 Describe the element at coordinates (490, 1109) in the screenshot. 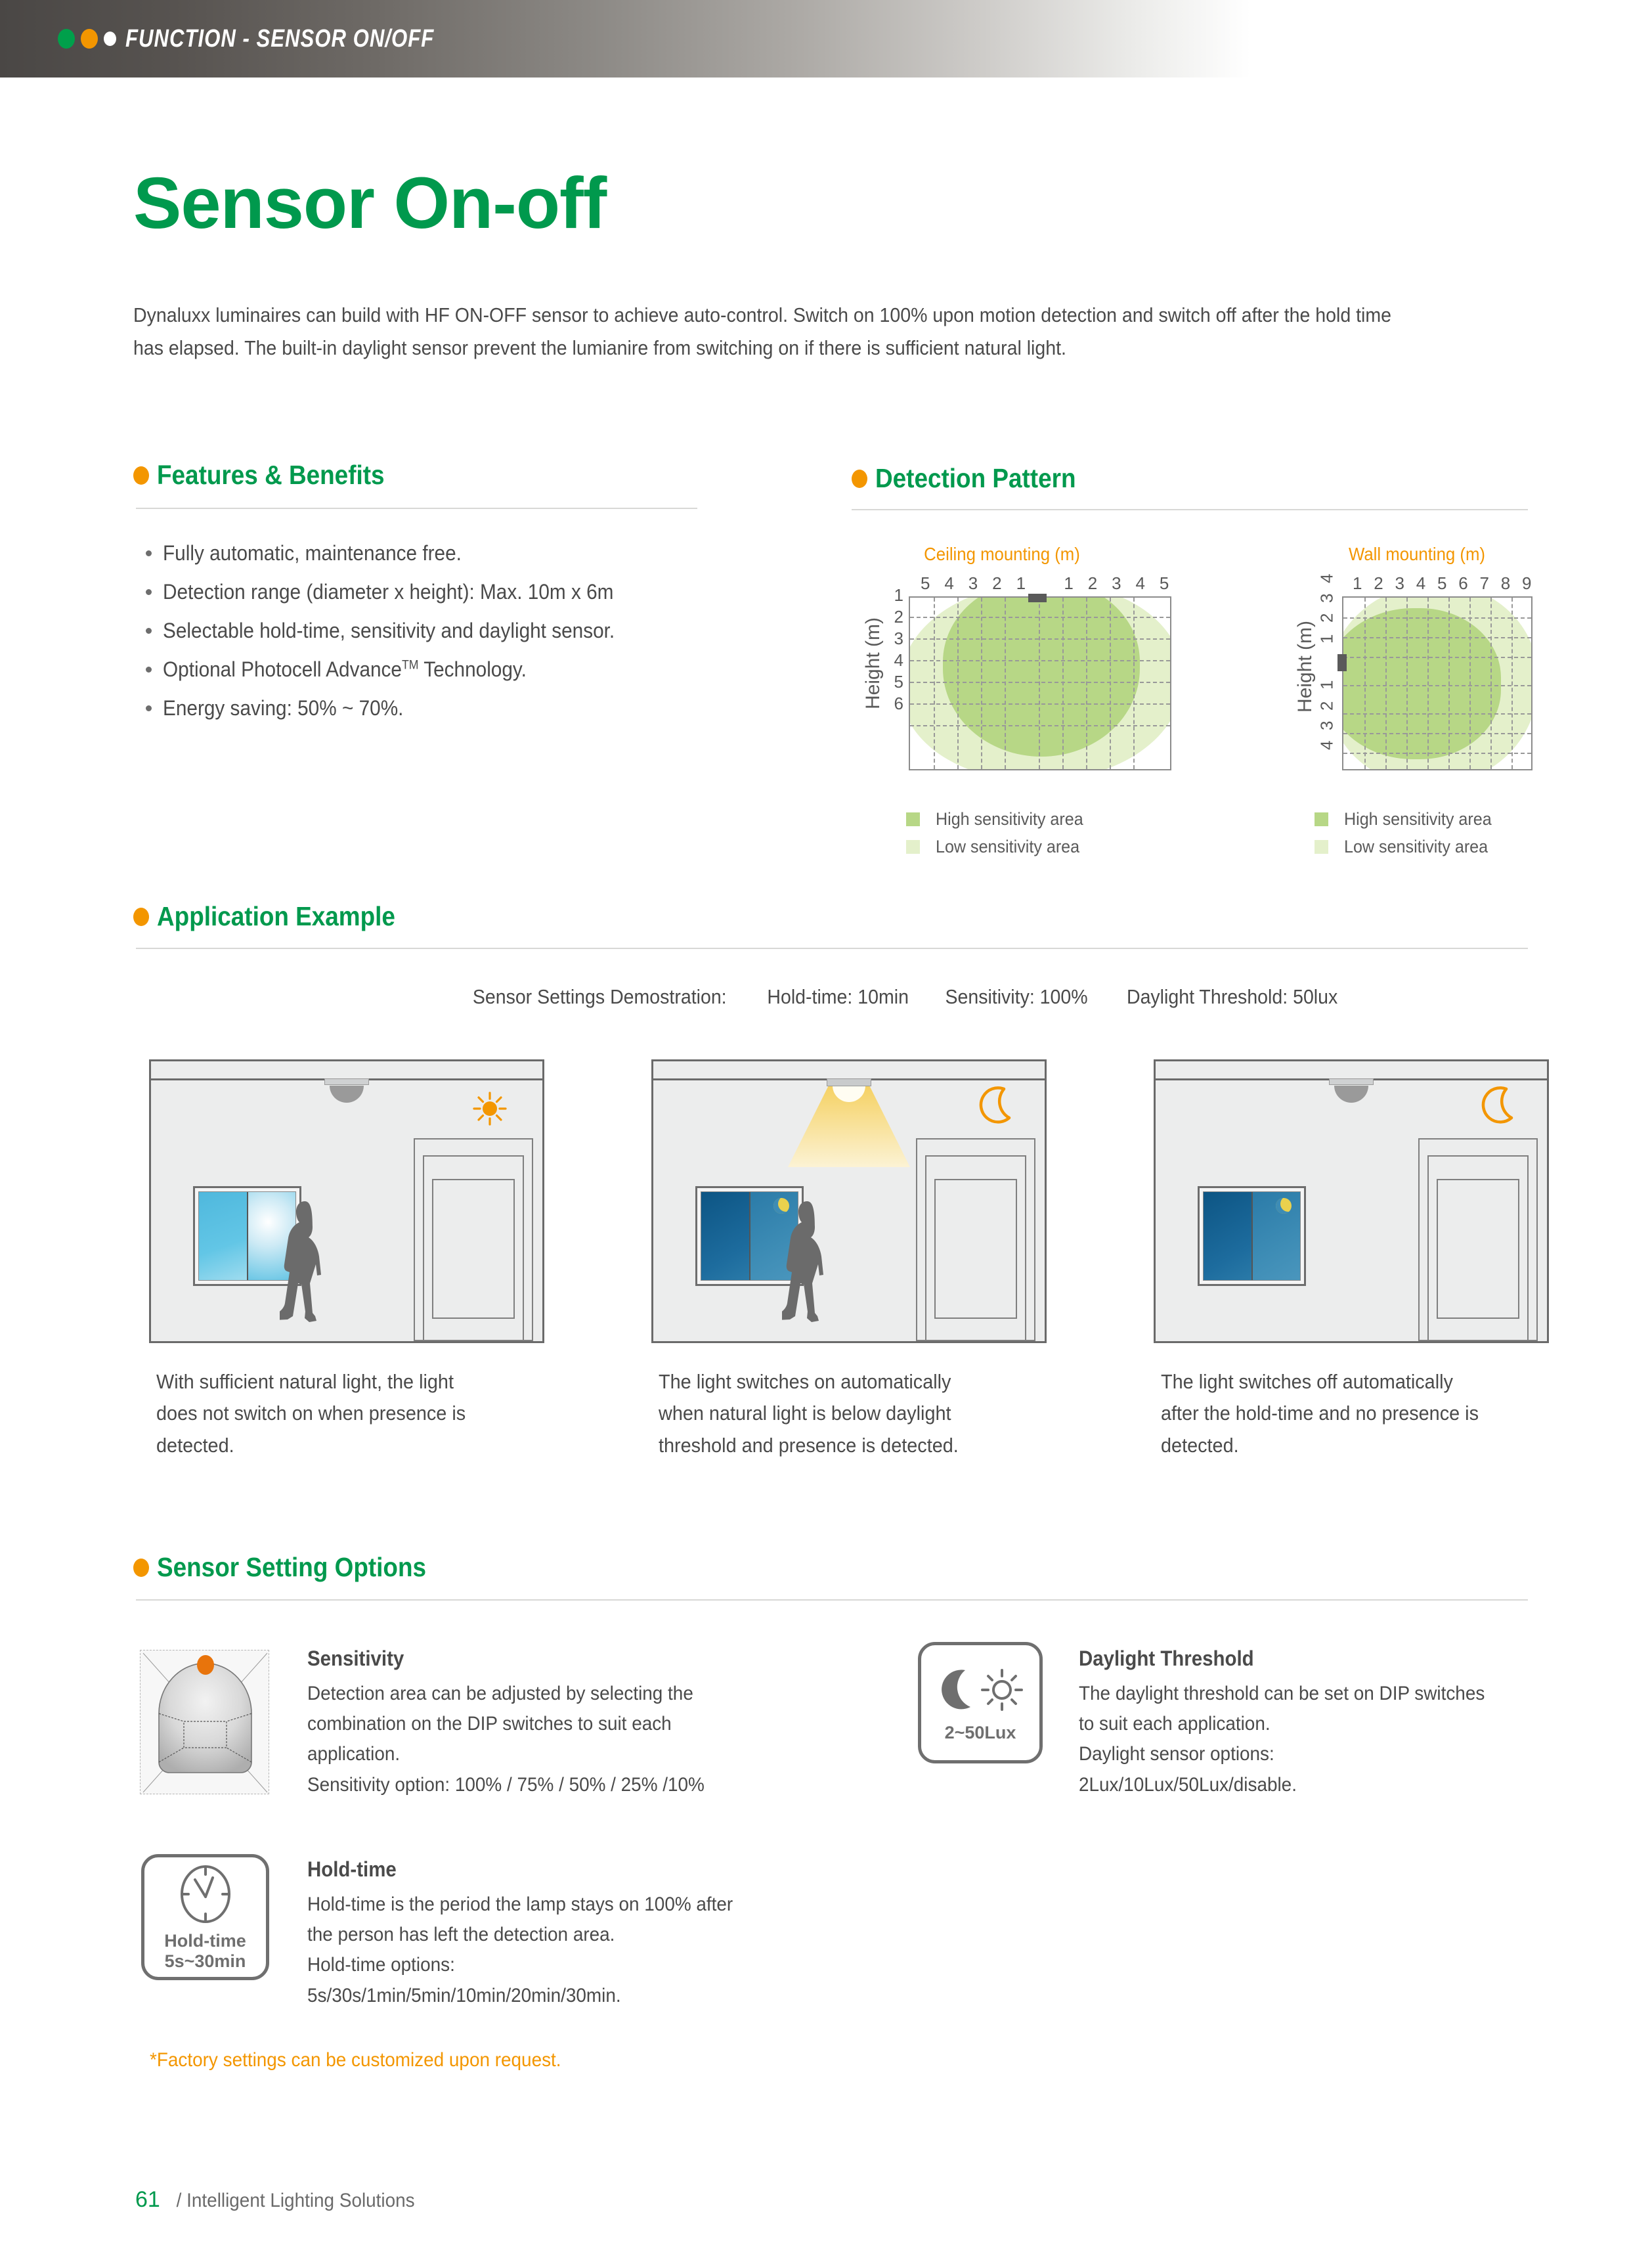

I see `sun-icon` at that location.